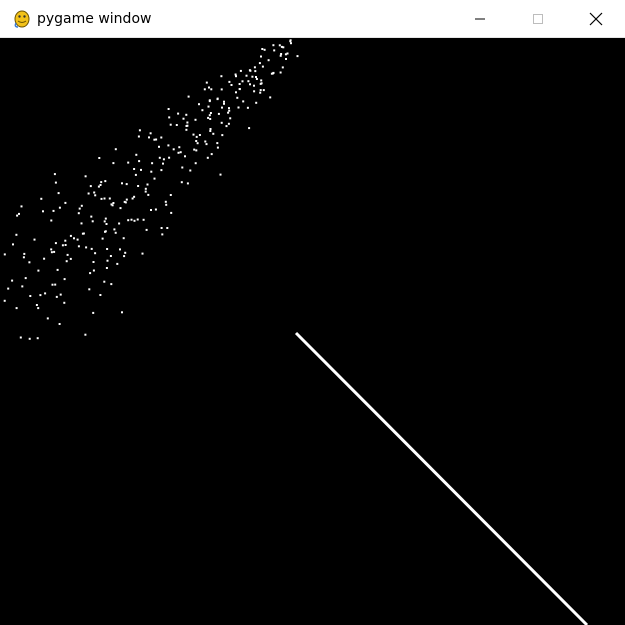 The height and width of the screenshot is (625, 625). I want to click on maximize-button, so click(537, 19).